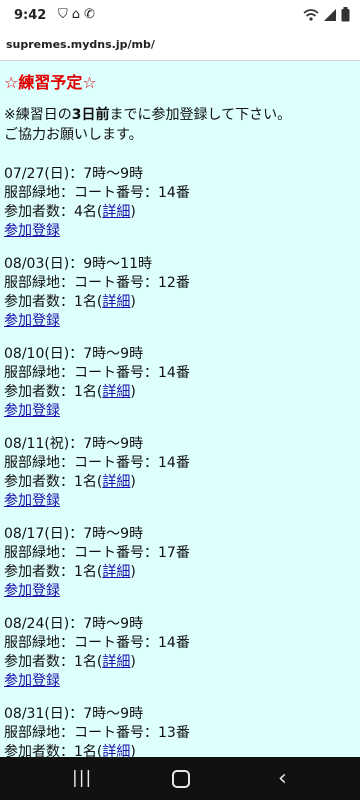 This screenshot has width=360, height=800. I want to click on notice-suffix: までに参加登録して下さい。, so click(200, 115).